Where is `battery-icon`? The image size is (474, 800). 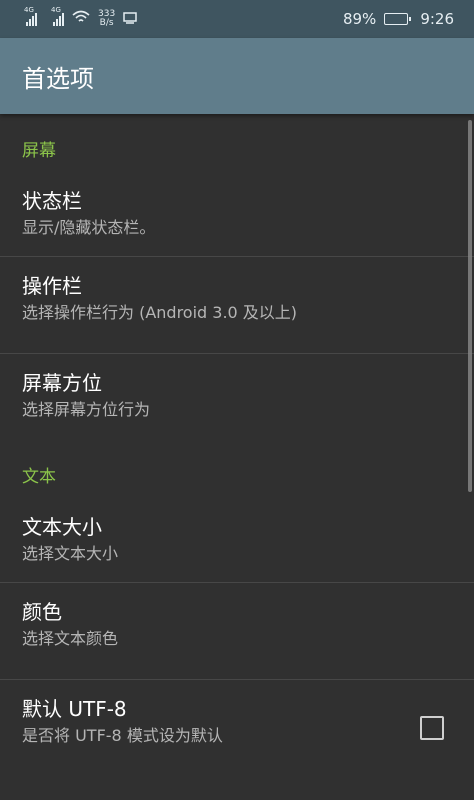 battery-icon is located at coordinates (398, 19).